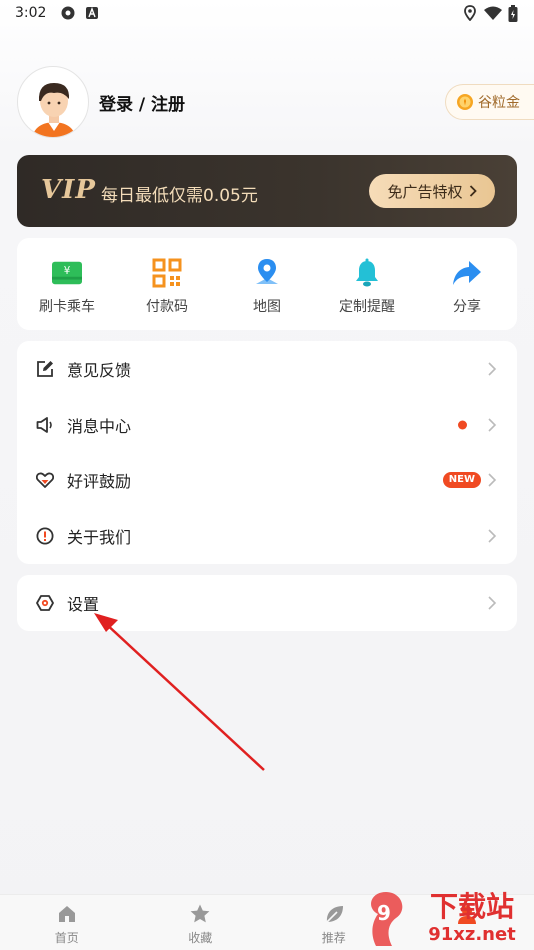 This screenshot has height=950, width=534. I want to click on share-icon, so click(467, 273).